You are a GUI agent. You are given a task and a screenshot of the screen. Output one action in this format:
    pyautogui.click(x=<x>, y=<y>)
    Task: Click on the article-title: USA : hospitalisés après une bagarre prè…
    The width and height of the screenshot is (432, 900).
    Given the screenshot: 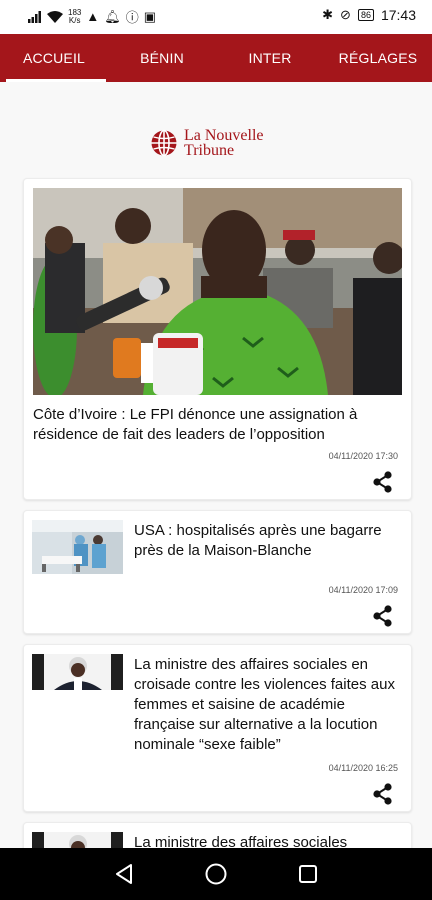 What is the action you would take?
    pyautogui.click(x=268, y=541)
    